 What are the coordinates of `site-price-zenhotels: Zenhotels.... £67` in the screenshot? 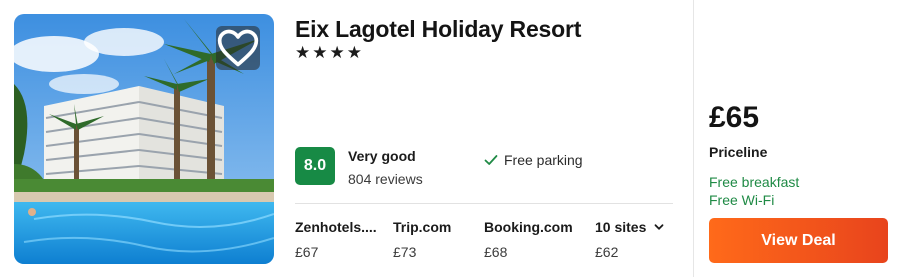 It's located at (336, 239).